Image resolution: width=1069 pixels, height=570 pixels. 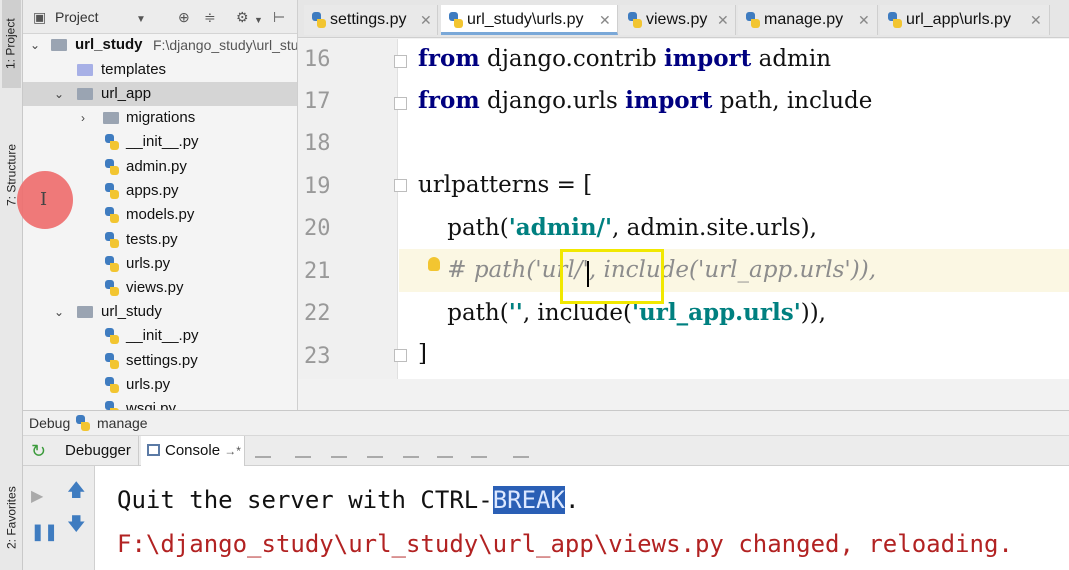 I want to click on line-number: 19, so click(x=317, y=186).